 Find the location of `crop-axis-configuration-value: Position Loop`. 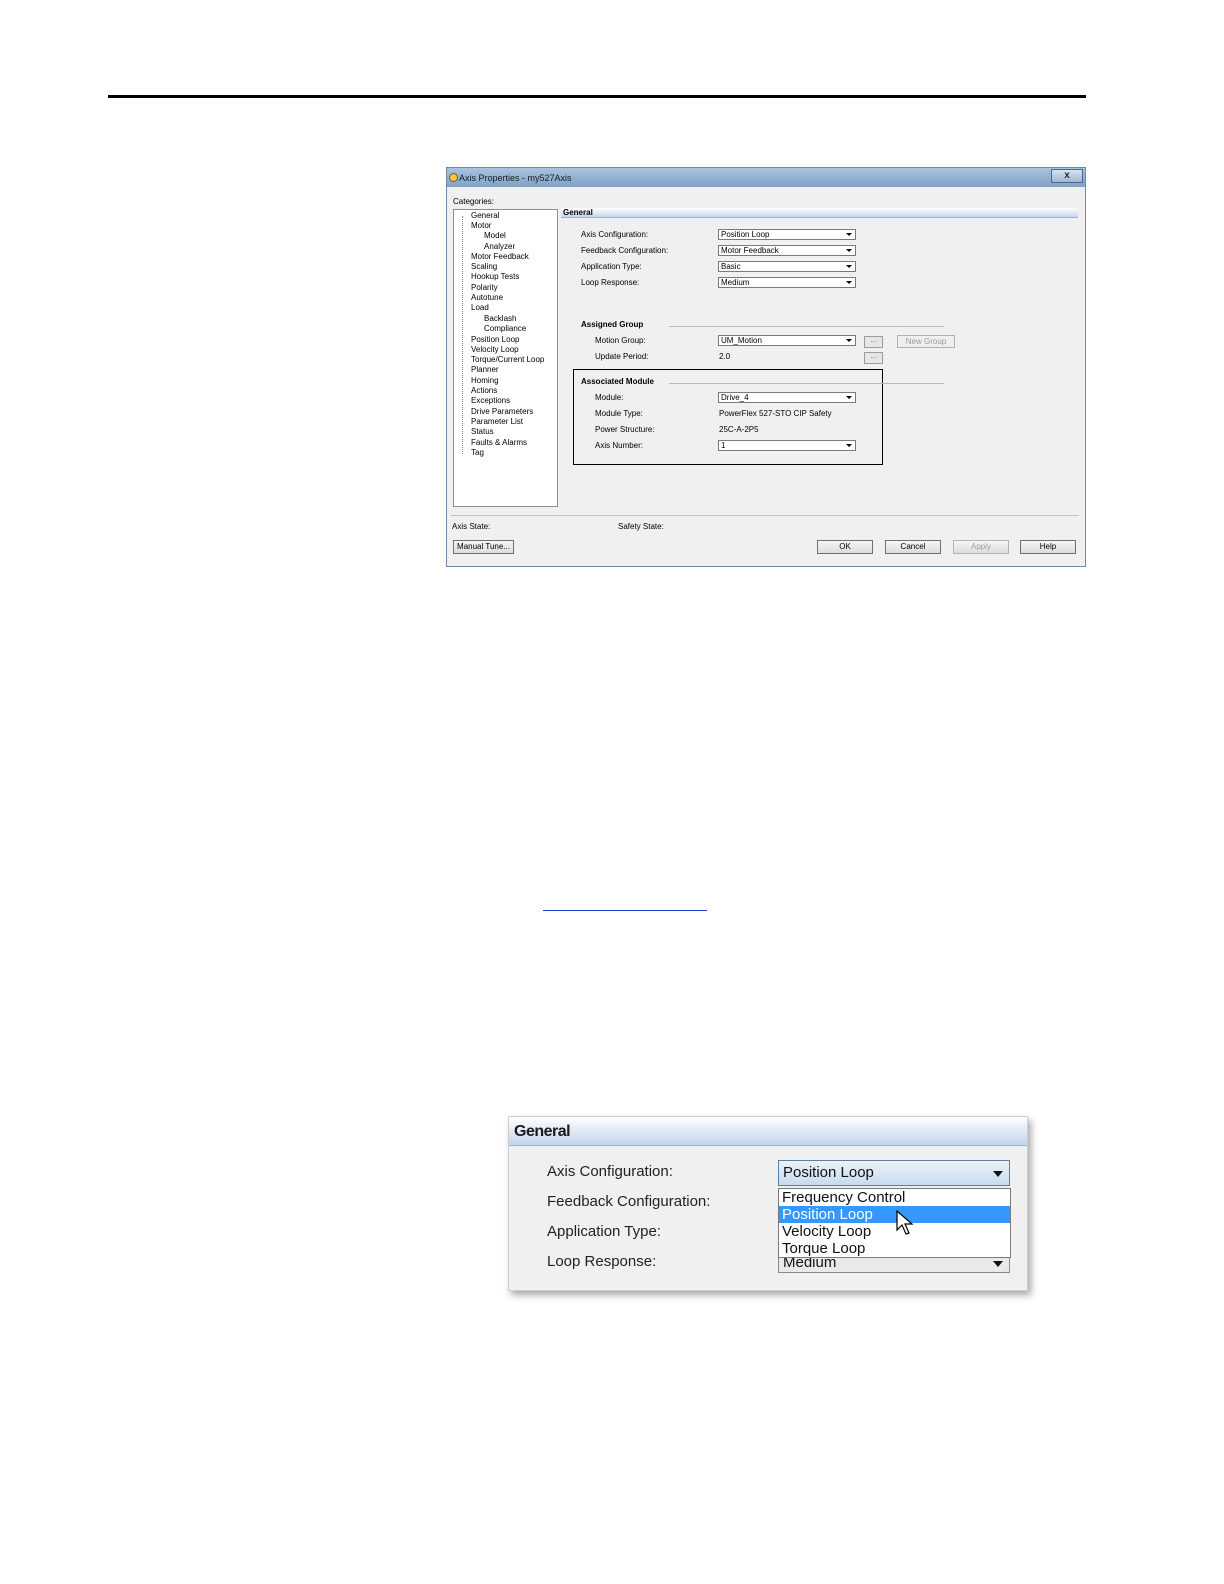

crop-axis-configuration-value: Position Loop is located at coordinates (828, 1172).